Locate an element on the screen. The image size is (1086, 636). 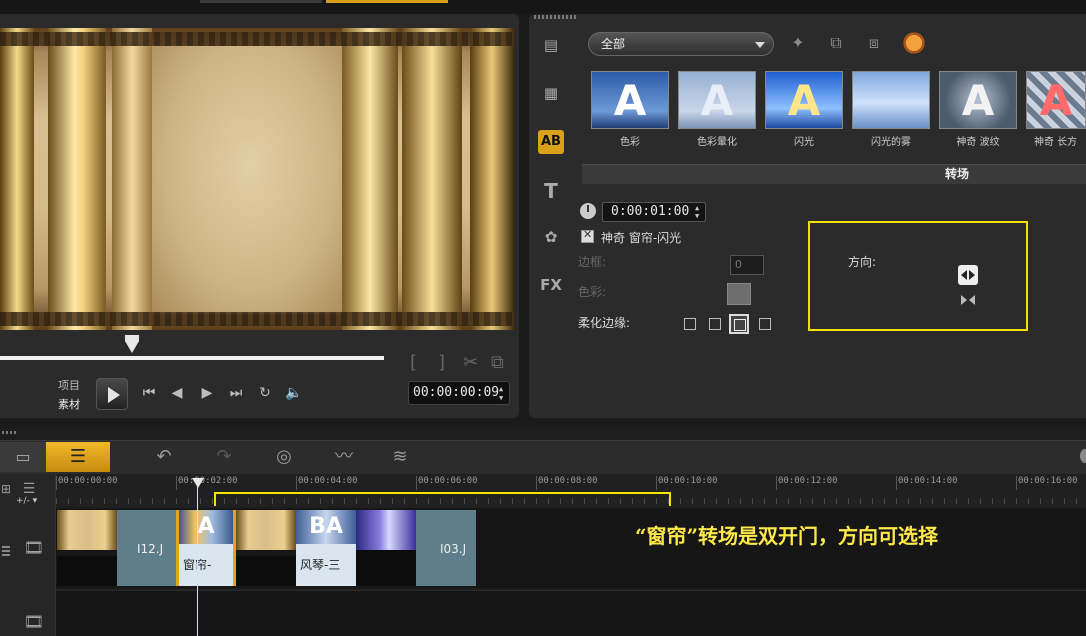
undo-icon: ↶ is located at coordinates (164, 457).